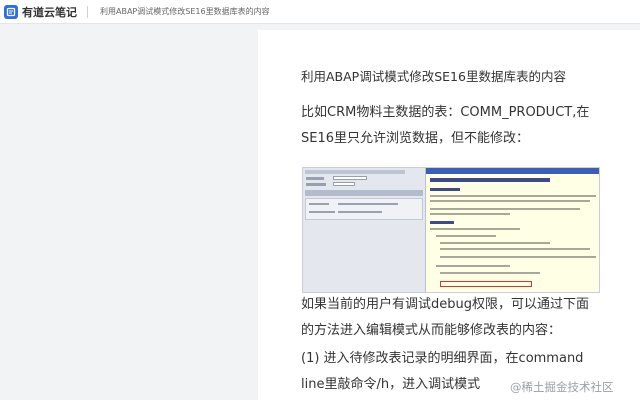  I want to click on top-divider, so click(87, 11).